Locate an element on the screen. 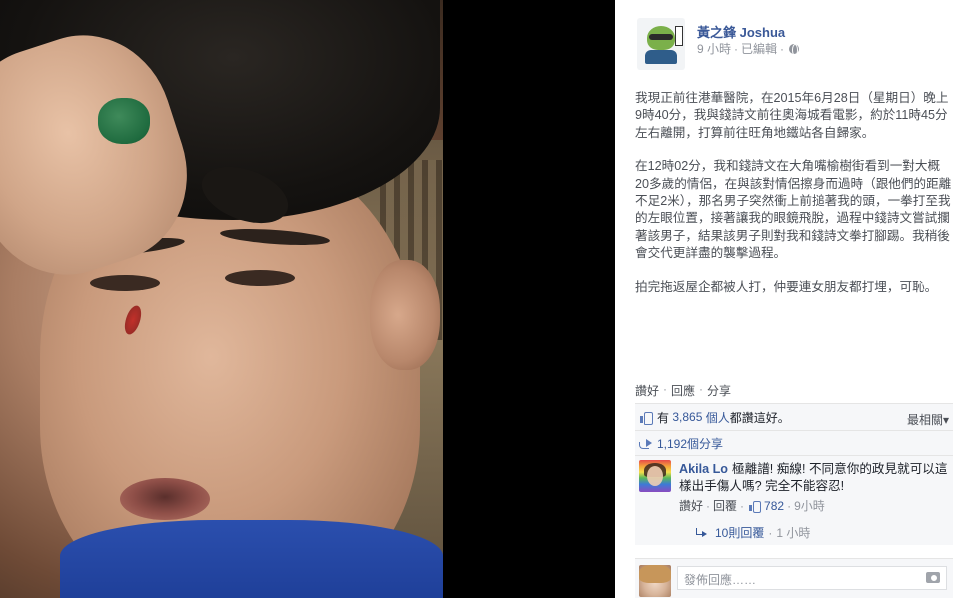  post-actions: 讚好 · 回應 · 分享 is located at coordinates (683, 390).